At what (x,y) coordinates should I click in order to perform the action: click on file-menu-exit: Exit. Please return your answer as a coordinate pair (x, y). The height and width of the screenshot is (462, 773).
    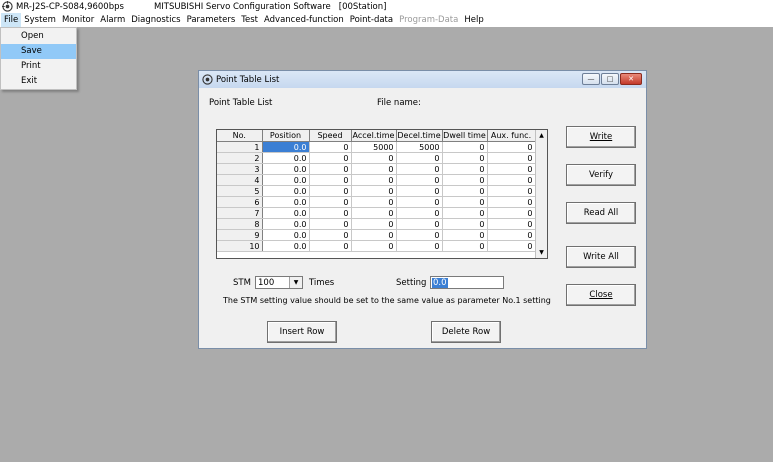
    Looking at the image, I should click on (38, 81).